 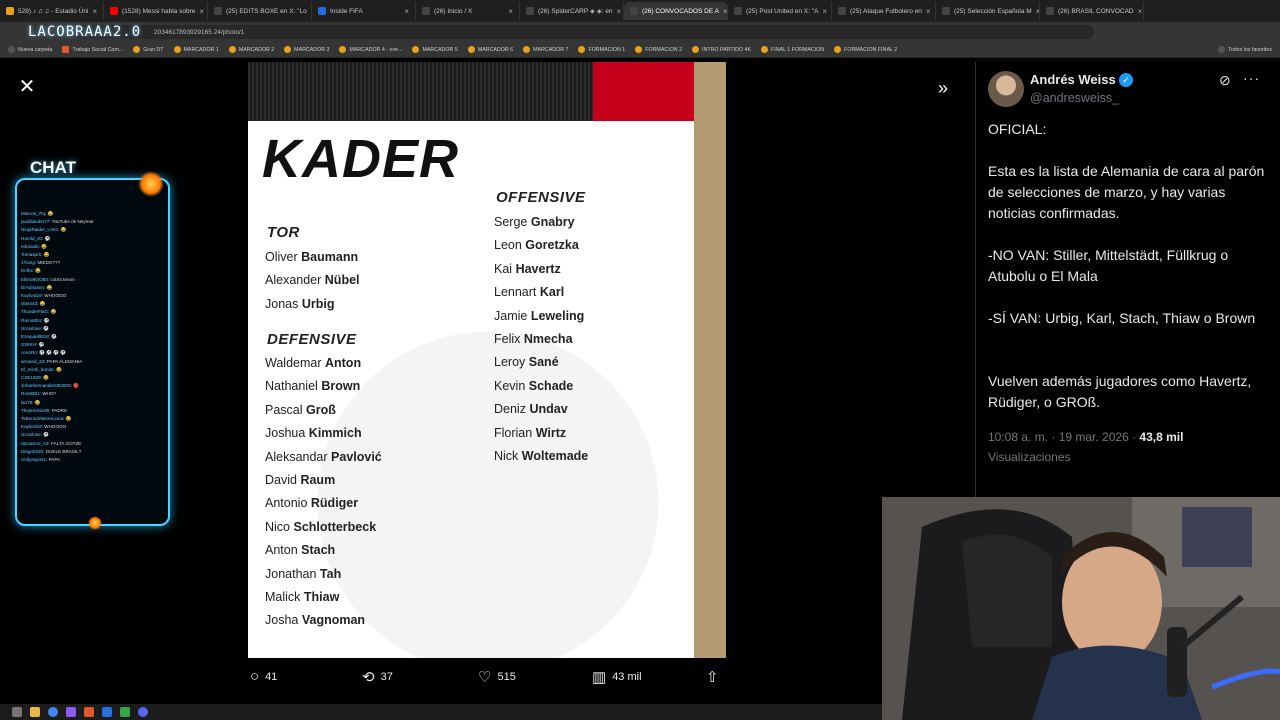 I want to click on player-name: Nico Schlotterbeck, so click(x=320, y=527).